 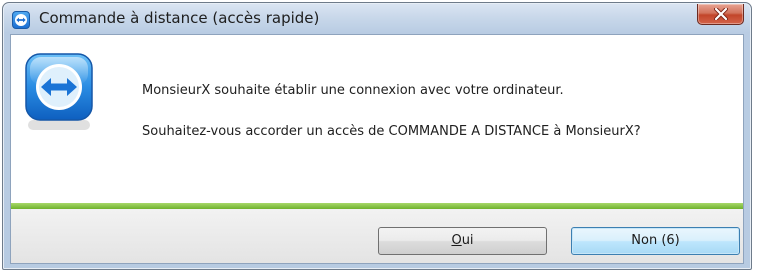 I want to click on title-bar: Commande à distance (accès rapide), so click(x=377, y=19).